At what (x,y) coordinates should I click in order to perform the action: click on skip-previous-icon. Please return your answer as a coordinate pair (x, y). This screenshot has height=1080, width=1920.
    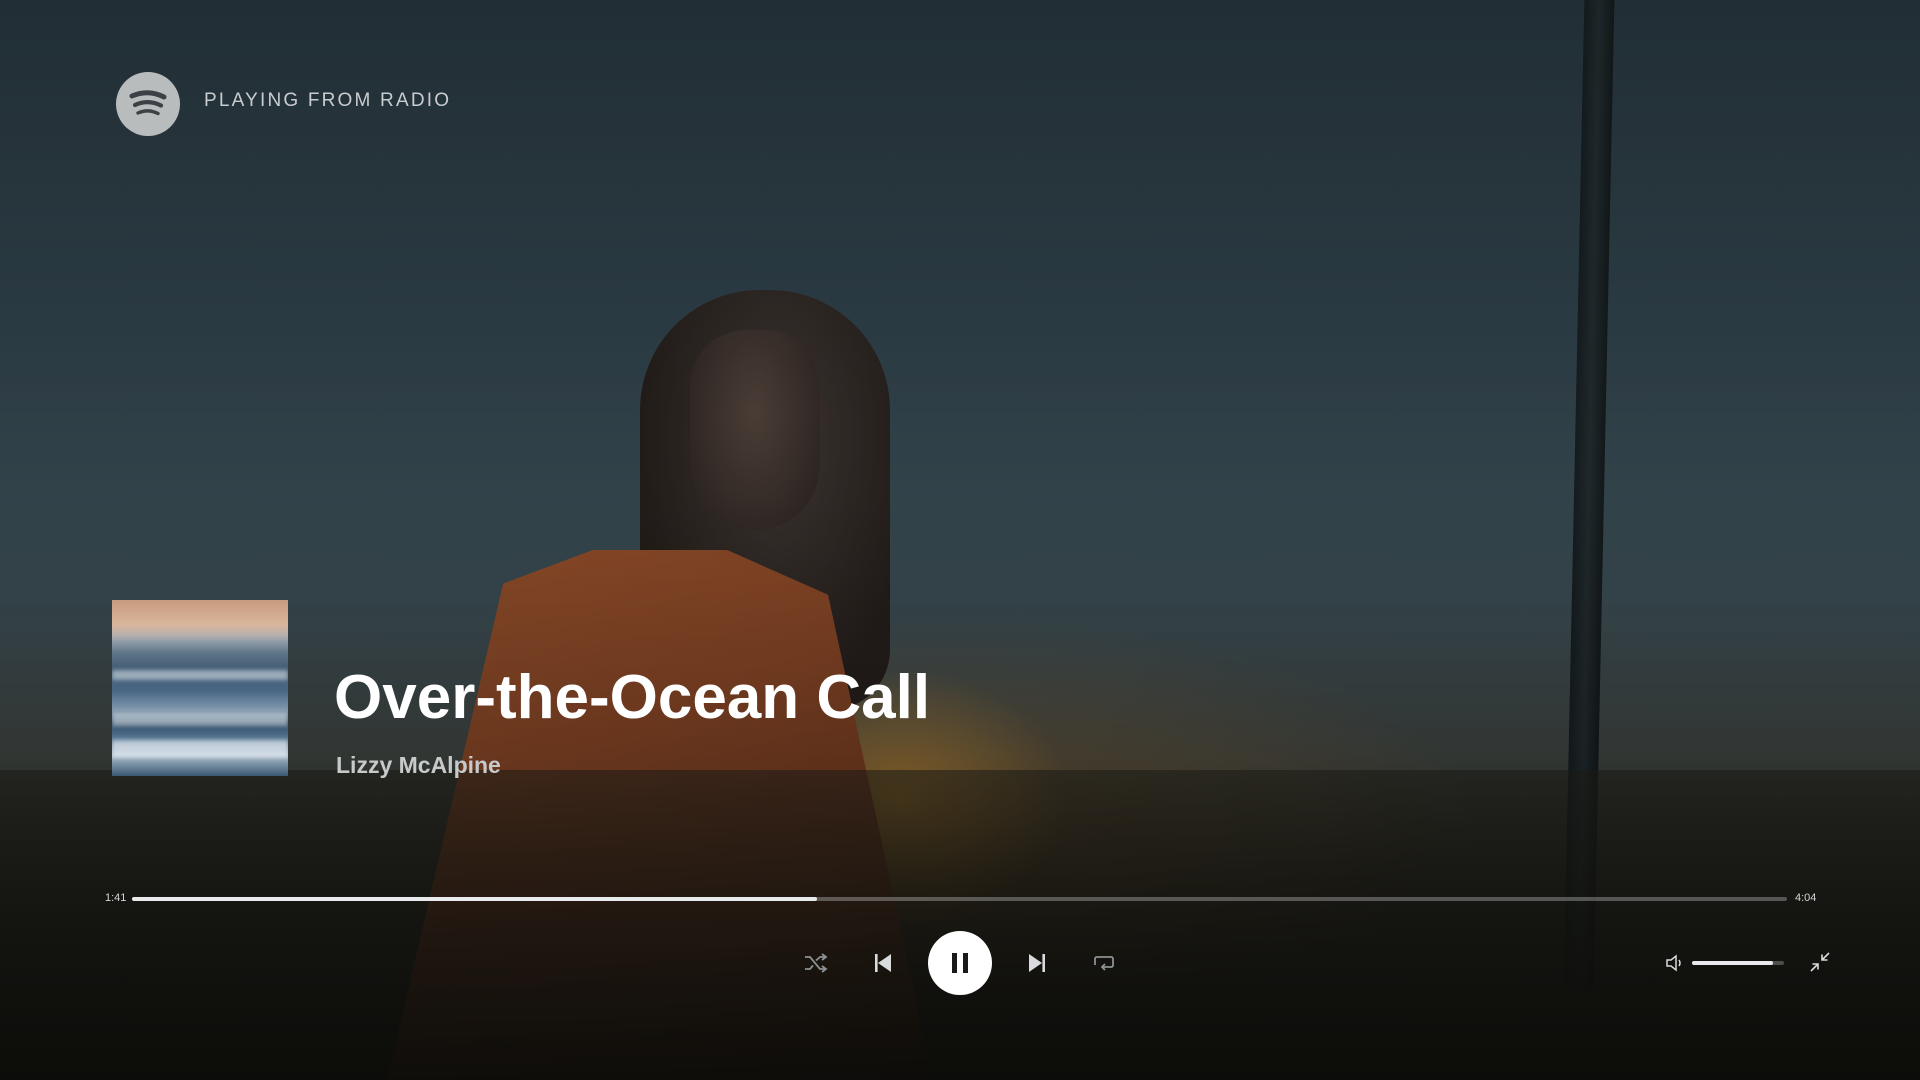
    Looking at the image, I should click on (883, 963).